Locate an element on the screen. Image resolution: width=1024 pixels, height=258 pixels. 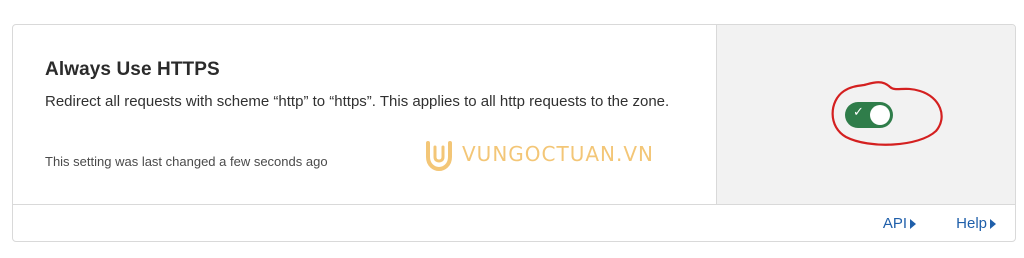
toggle-knob is located at coordinates (880, 115).